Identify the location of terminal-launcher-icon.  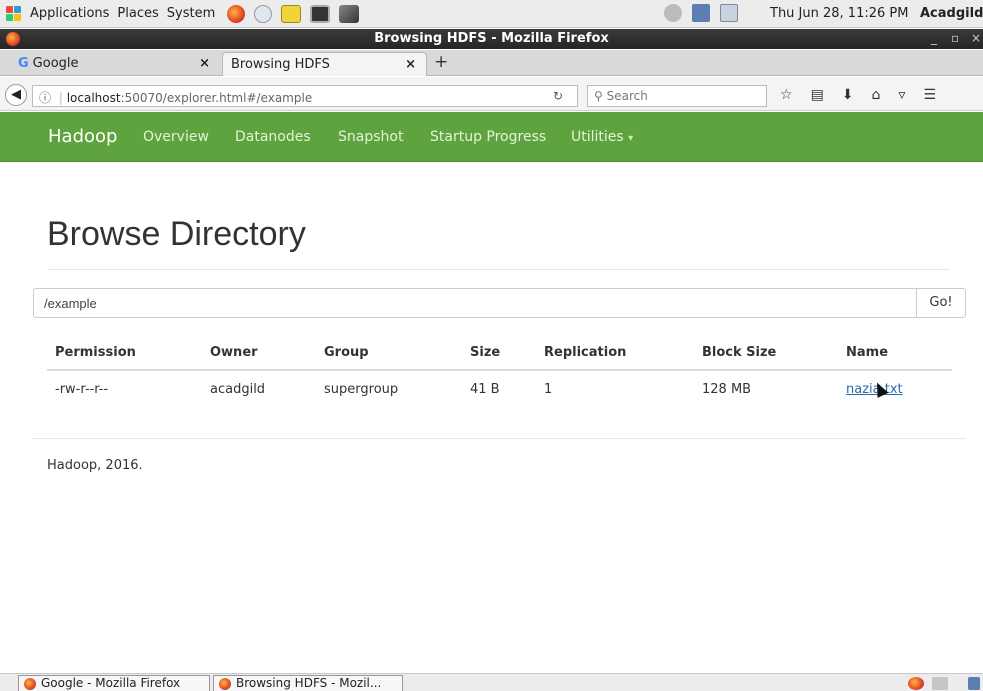
(320, 13).